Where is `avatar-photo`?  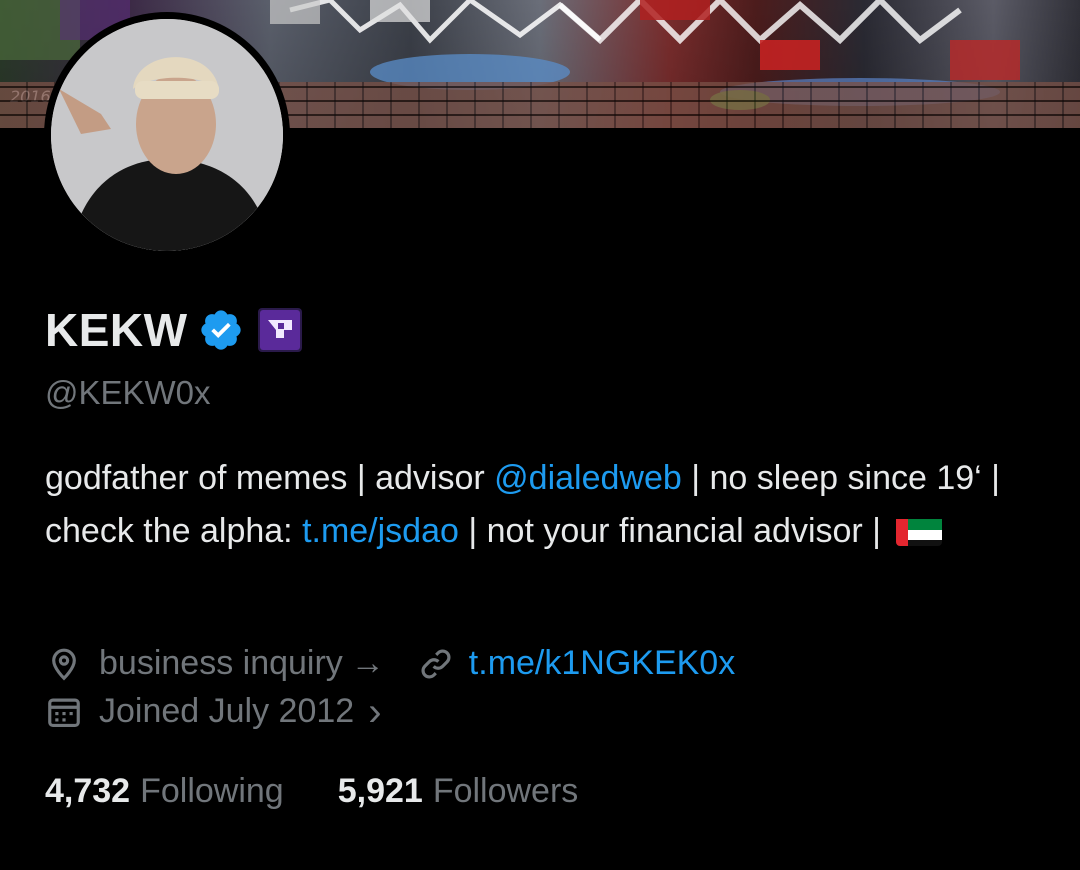
avatar-photo is located at coordinates (167, 135).